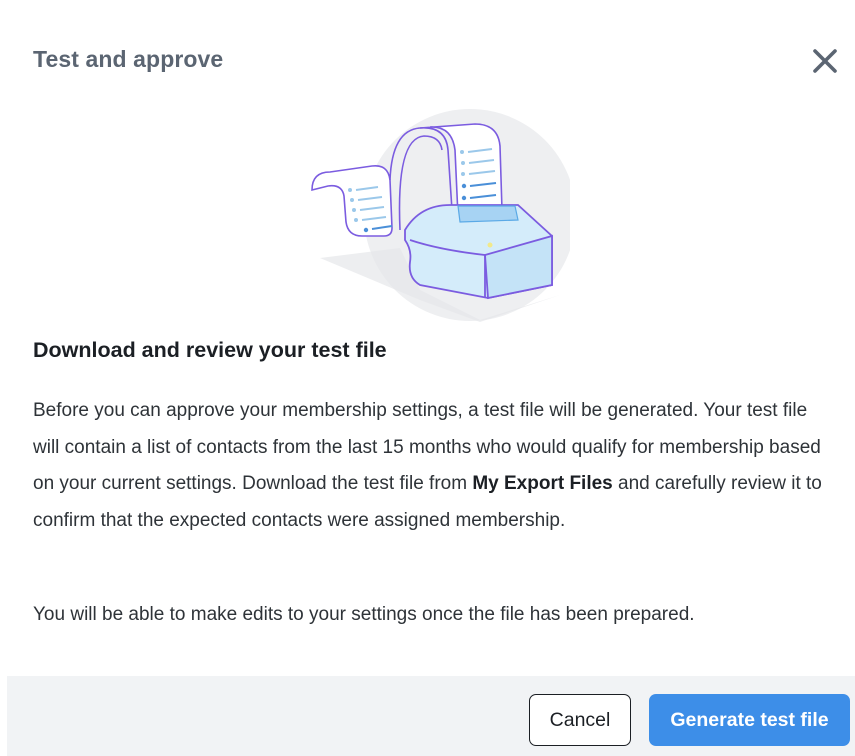 The image size is (855, 756). What do you see at coordinates (440, 215) in the screenshot?
I see `receipt-printer-illustration` at bounding box center [440, 215].